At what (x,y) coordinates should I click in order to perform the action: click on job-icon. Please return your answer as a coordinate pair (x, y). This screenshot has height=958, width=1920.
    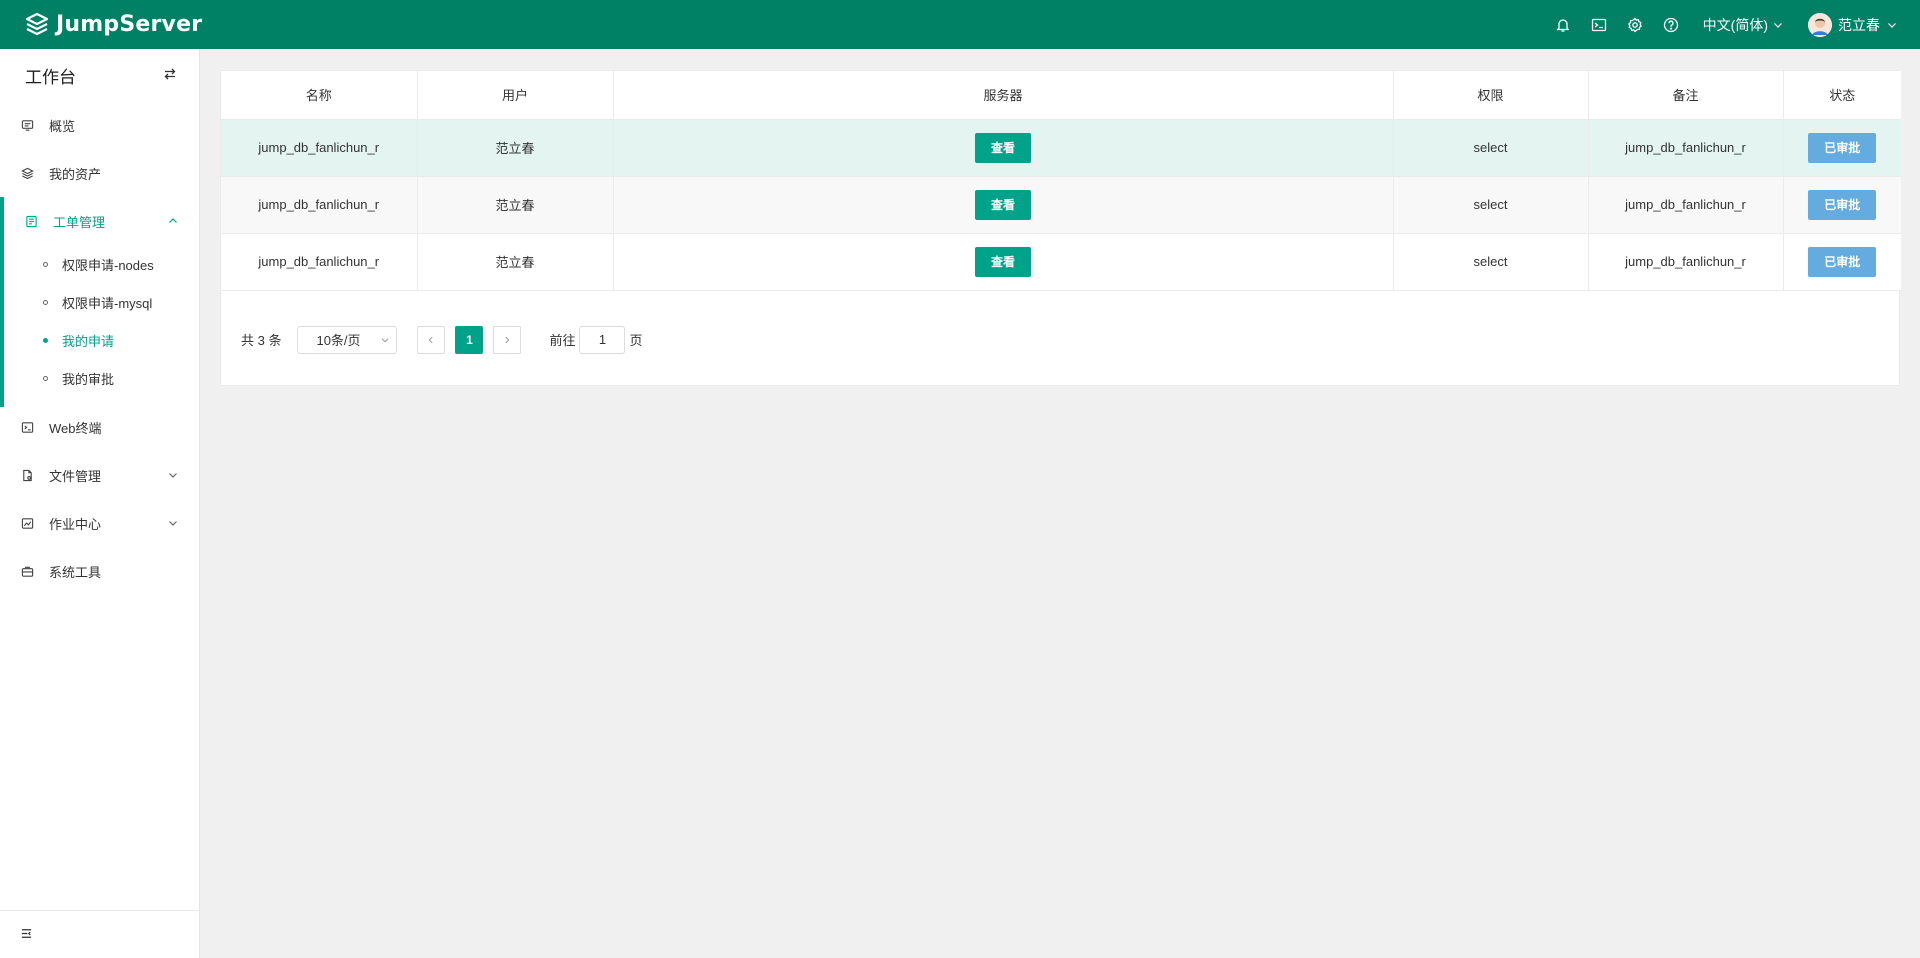
    Looking at the image, I should click on (27, 523).